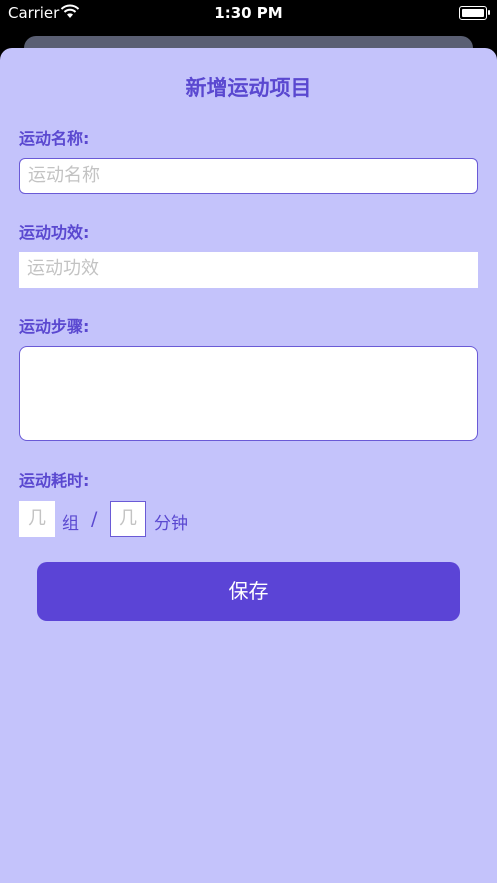 This screenshot has width=497, height=883. Describe the element at coordinates (474, 13) in the screenshot. I see `battery-icon` at that location.